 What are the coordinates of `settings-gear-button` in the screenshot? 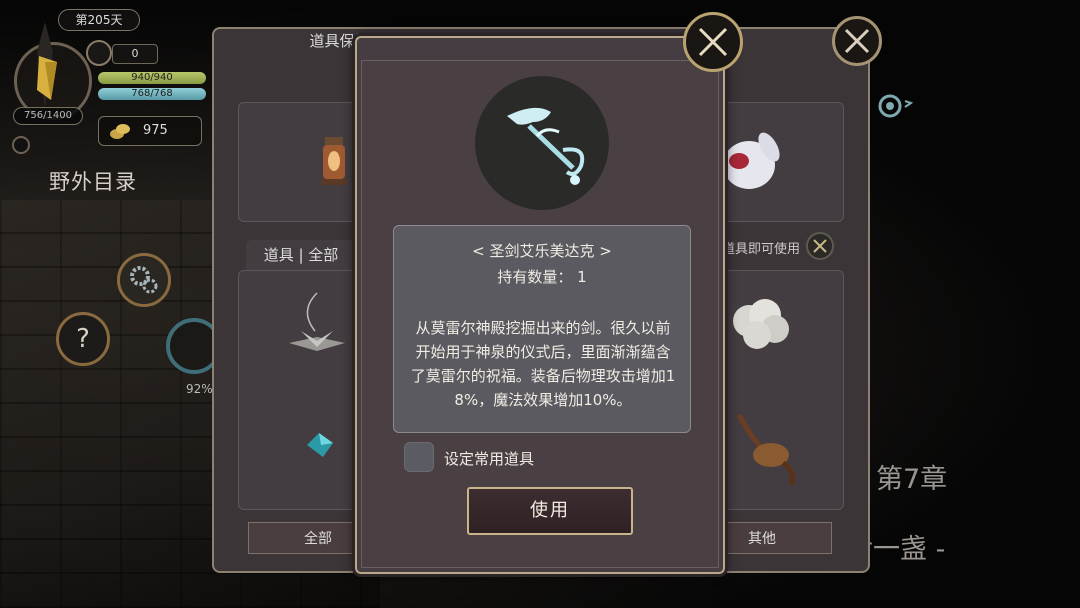 It's located at (144, 280).